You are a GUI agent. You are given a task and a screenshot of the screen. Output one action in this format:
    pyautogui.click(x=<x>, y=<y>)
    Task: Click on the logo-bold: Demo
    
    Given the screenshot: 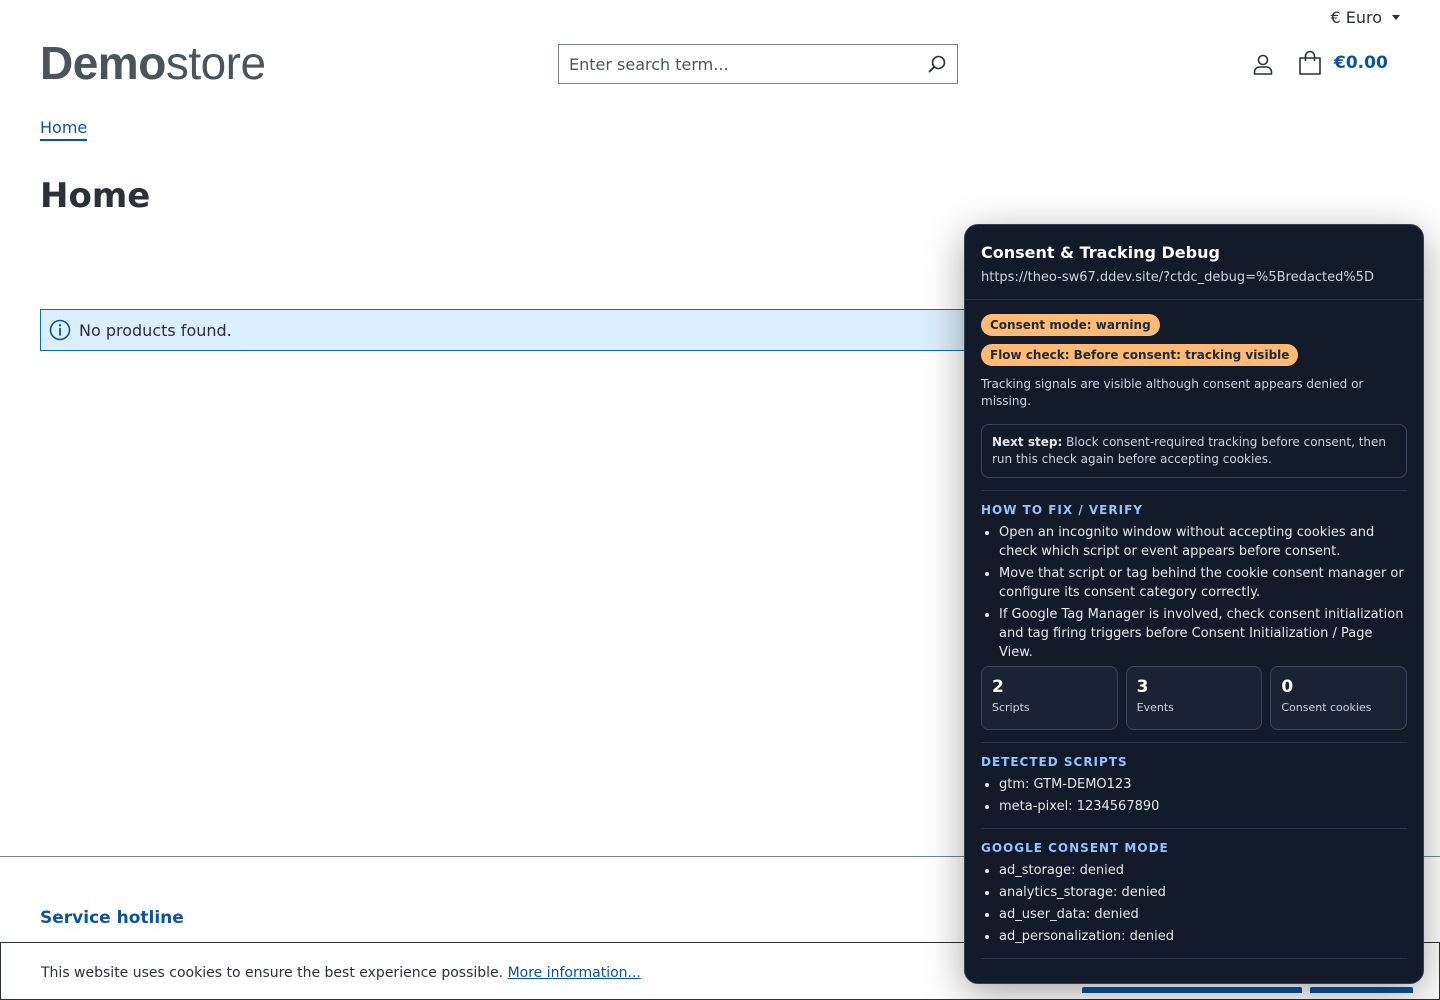 What is the action you would take?
    pyautogui.click(x=103, y=63)
    